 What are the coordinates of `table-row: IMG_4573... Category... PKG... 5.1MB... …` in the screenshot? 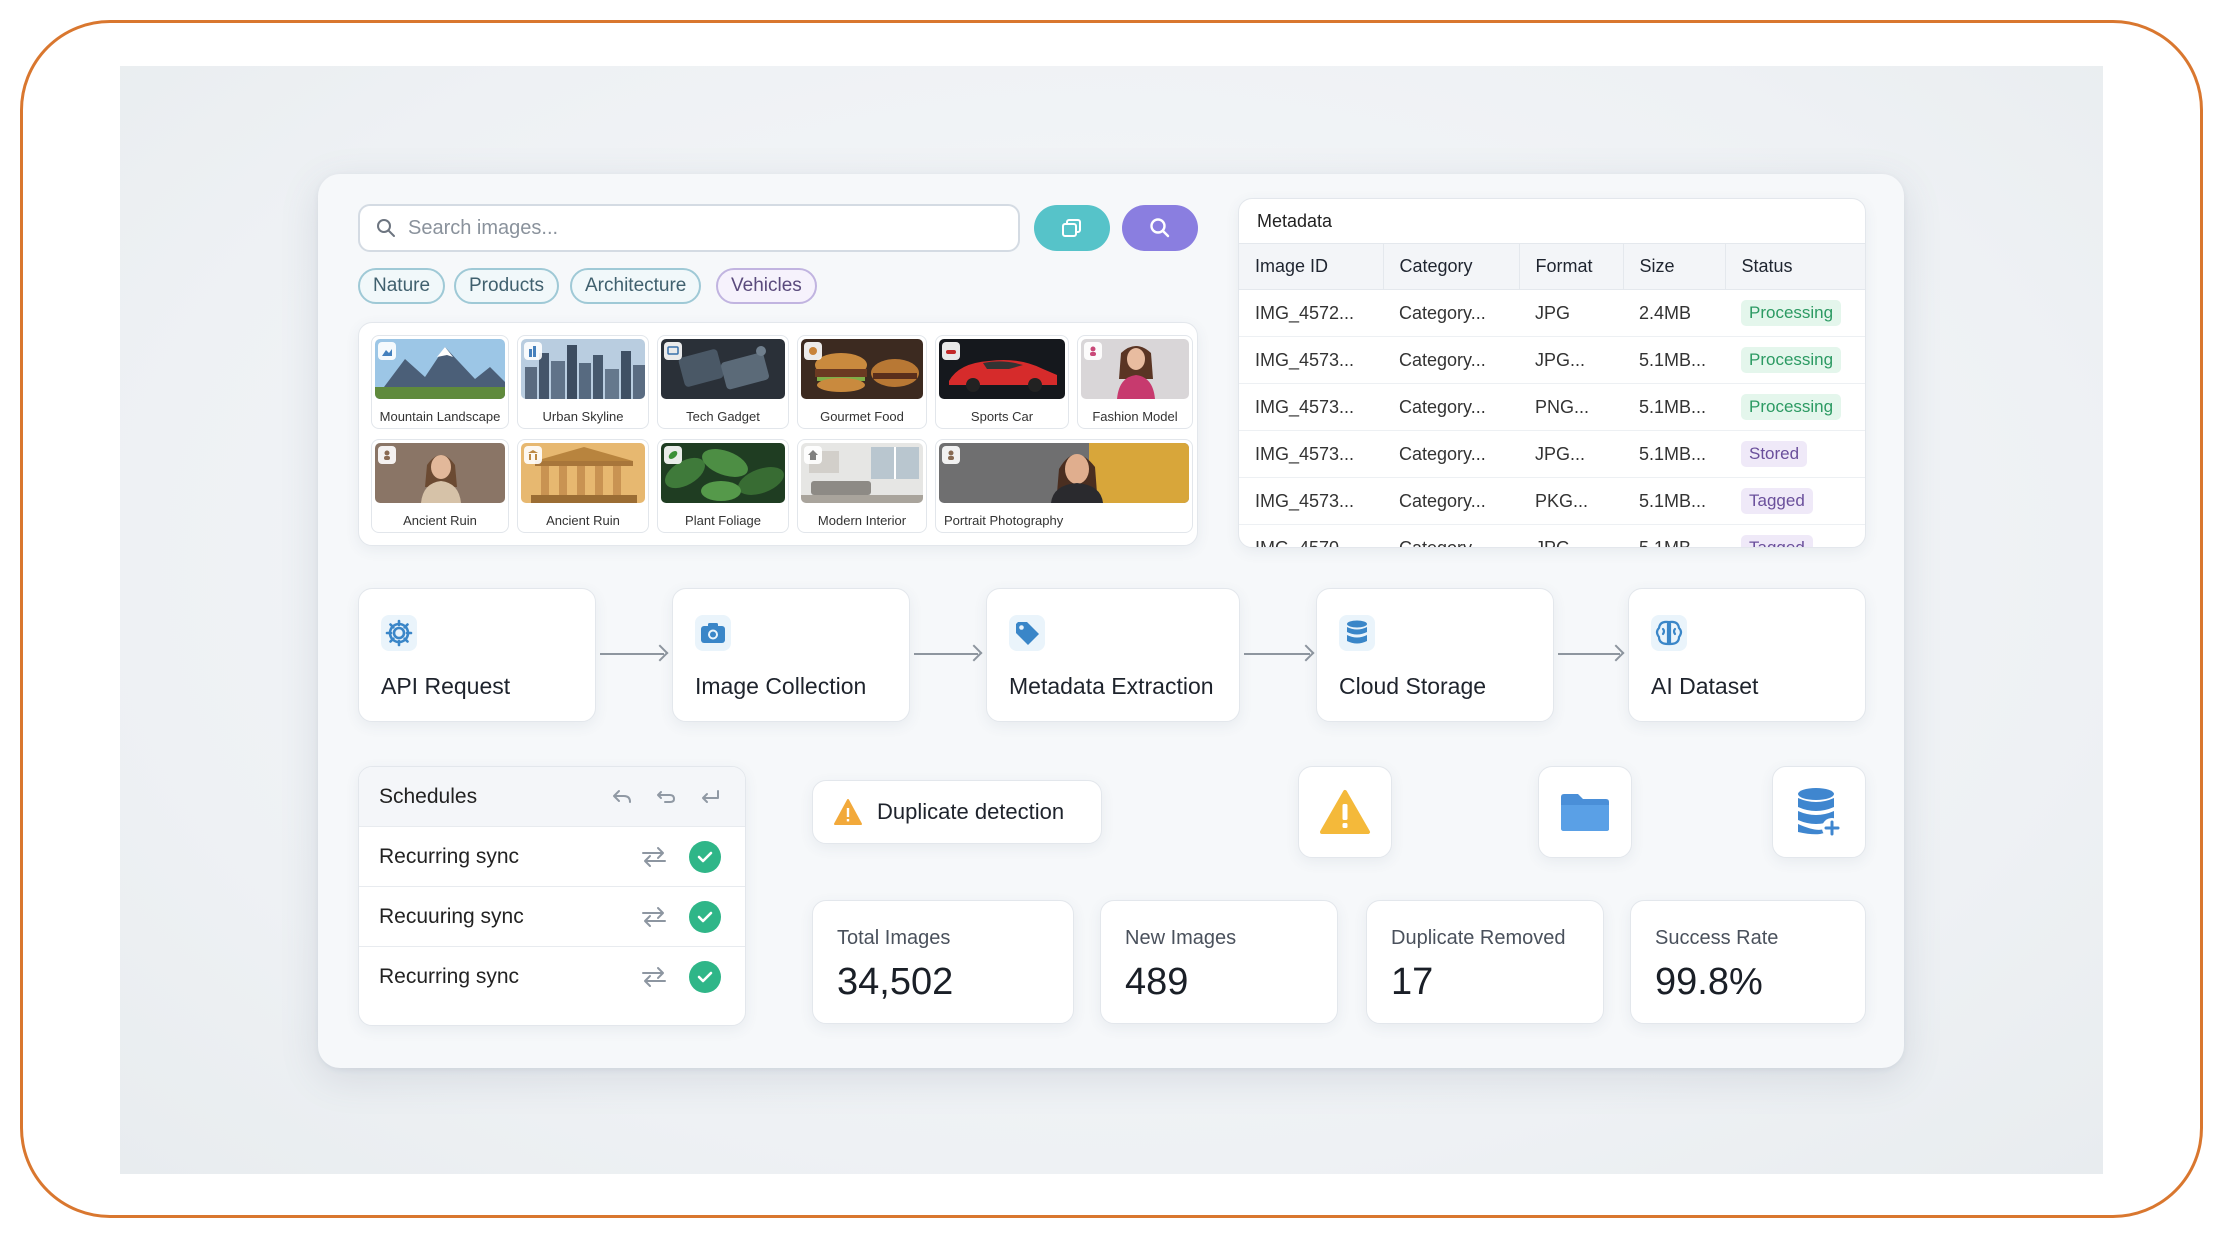 It's located at (1552, 501).